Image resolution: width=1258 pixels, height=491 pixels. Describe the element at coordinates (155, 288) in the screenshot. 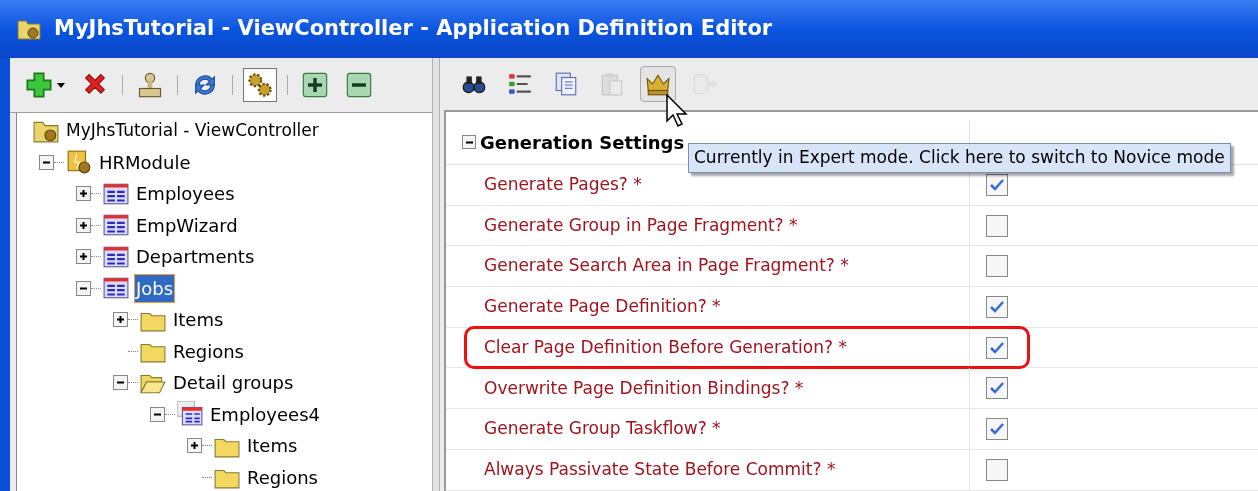

I see `tree-item: Jobs` at that location.